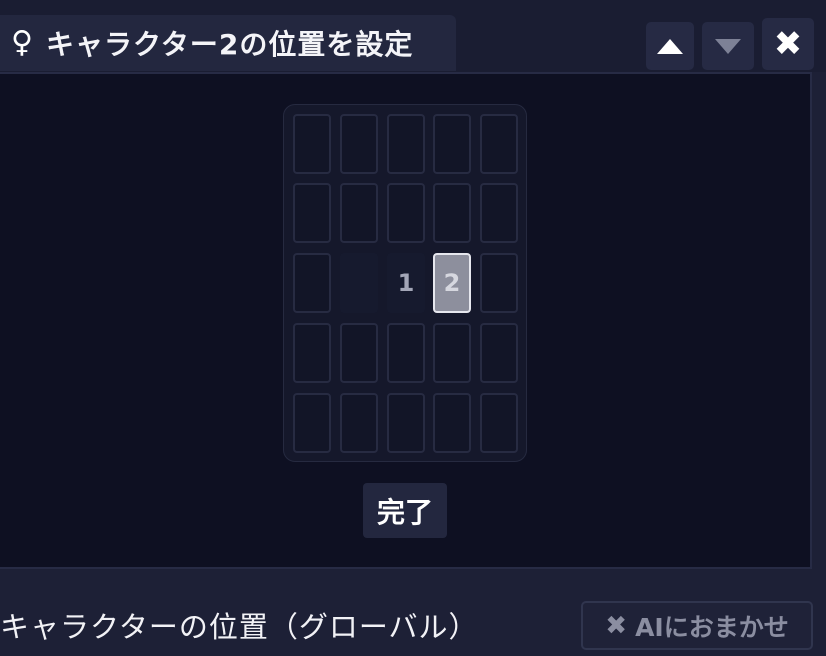 This screenshot has height=656, width=826. I want to click on grid-cell-r3-c5, so click(499, 283).